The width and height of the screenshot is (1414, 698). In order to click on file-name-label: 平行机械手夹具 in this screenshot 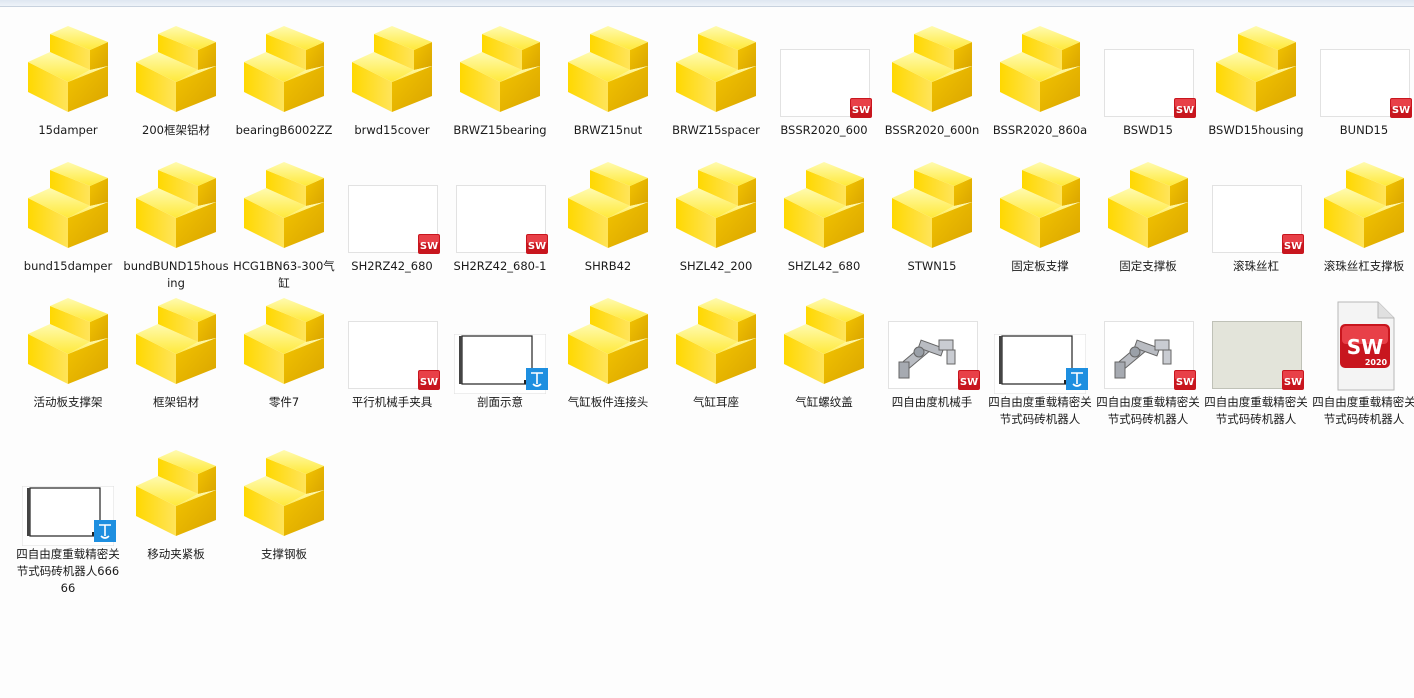, I will do `click(392, 402)`.